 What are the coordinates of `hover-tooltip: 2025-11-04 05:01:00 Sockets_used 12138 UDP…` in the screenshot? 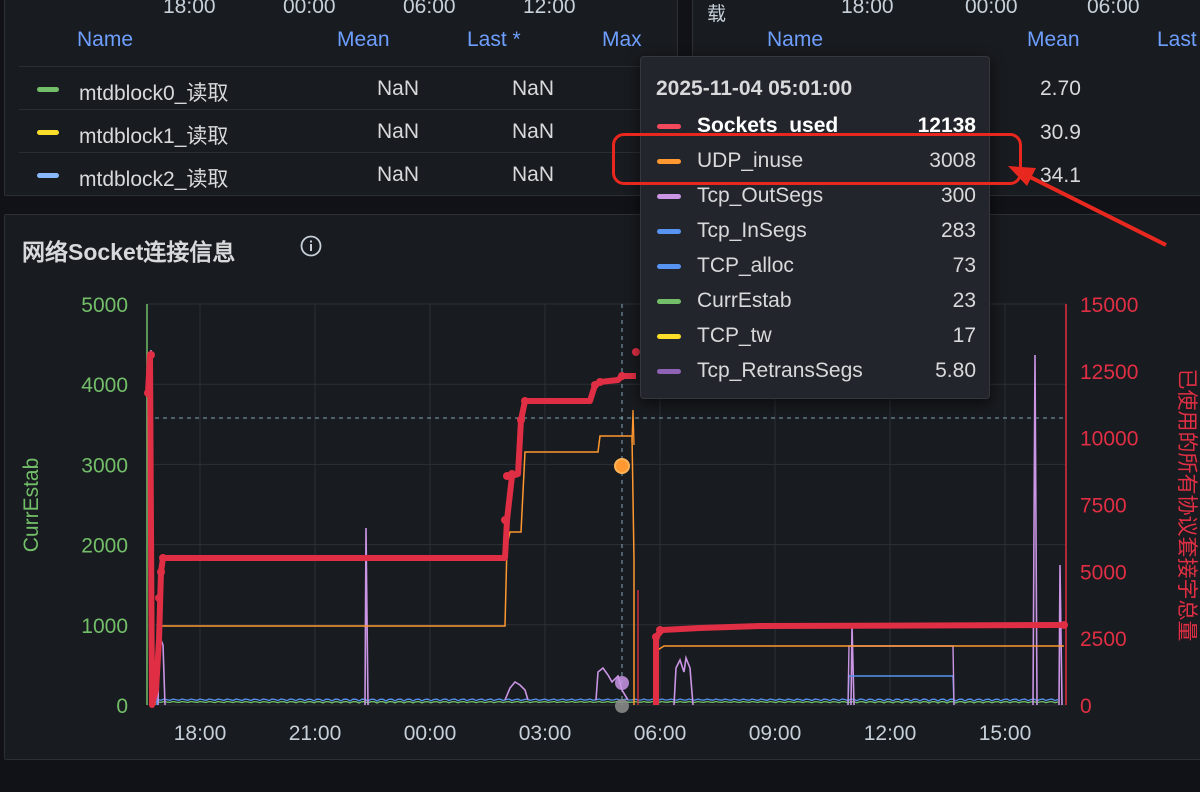 It's located at (815, 227).